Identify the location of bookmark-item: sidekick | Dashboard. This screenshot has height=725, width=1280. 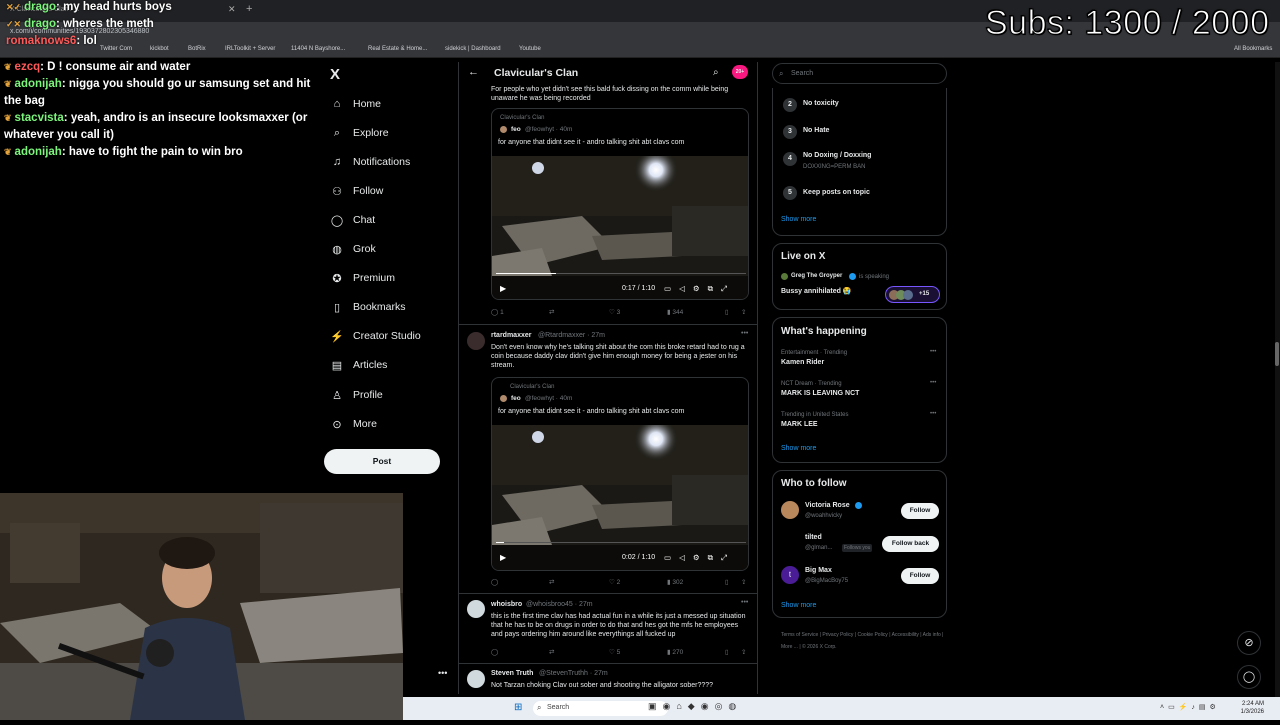
(473, 49).